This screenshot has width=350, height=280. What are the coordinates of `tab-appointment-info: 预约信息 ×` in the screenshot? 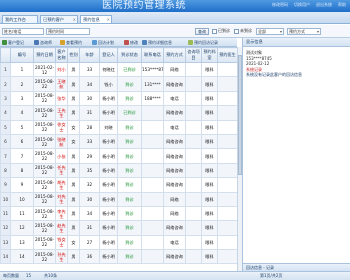 It's located at (96, 19).